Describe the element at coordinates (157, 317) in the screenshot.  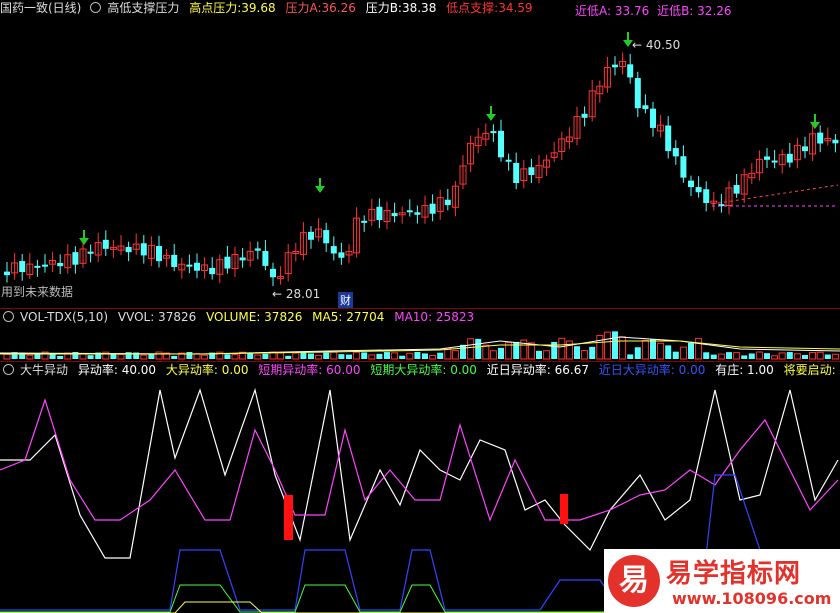
I see `vvol-value: VVOL: 37826` at that location.